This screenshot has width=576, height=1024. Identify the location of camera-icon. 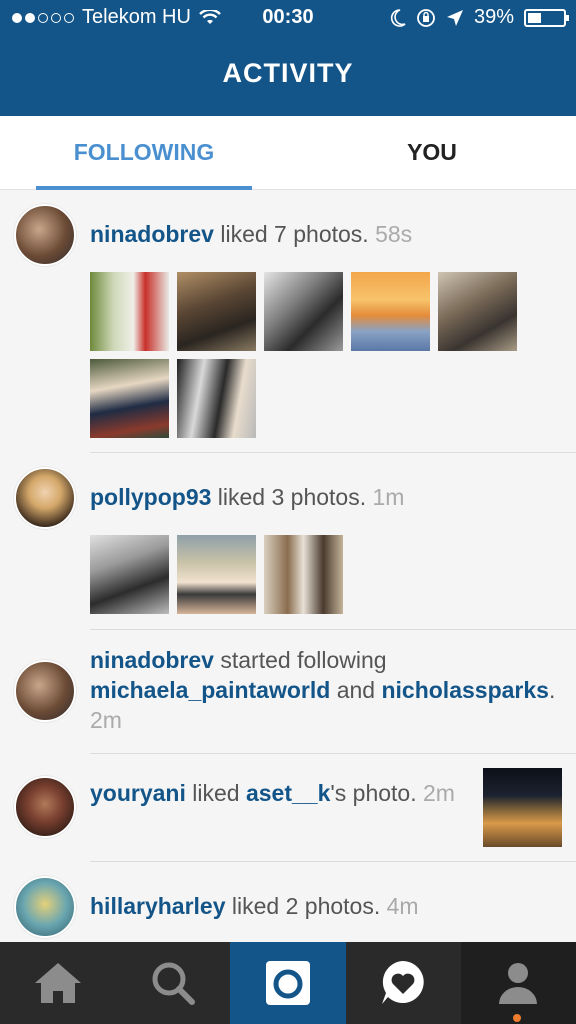
(287, 983).